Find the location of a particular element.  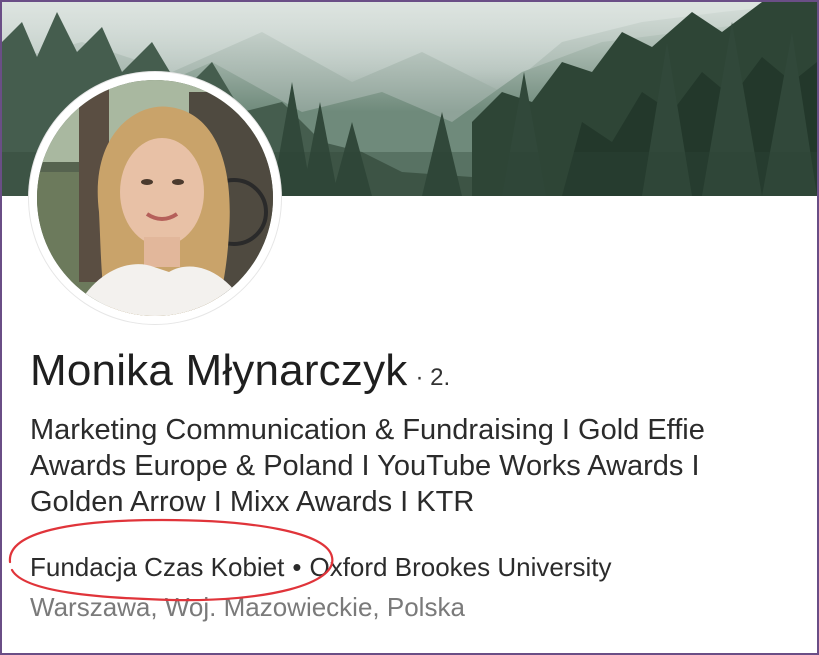

profile-photo is located at coordinates (155, 198).